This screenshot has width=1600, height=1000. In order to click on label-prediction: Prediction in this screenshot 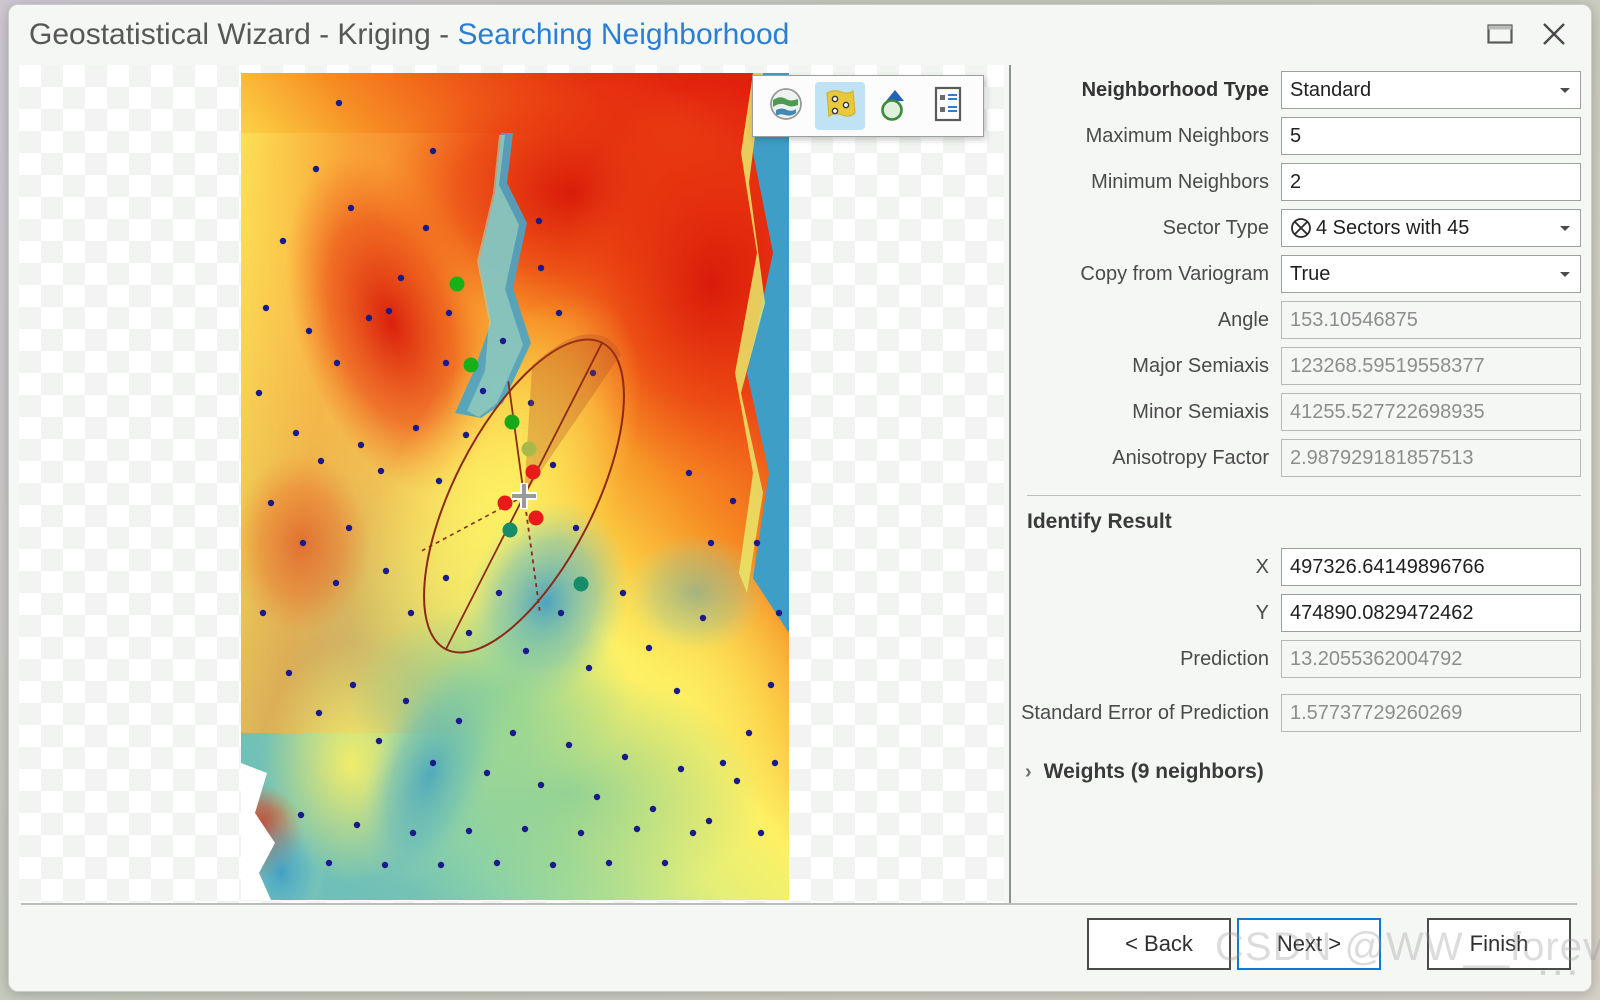, I will do `click(1224, 658)`.